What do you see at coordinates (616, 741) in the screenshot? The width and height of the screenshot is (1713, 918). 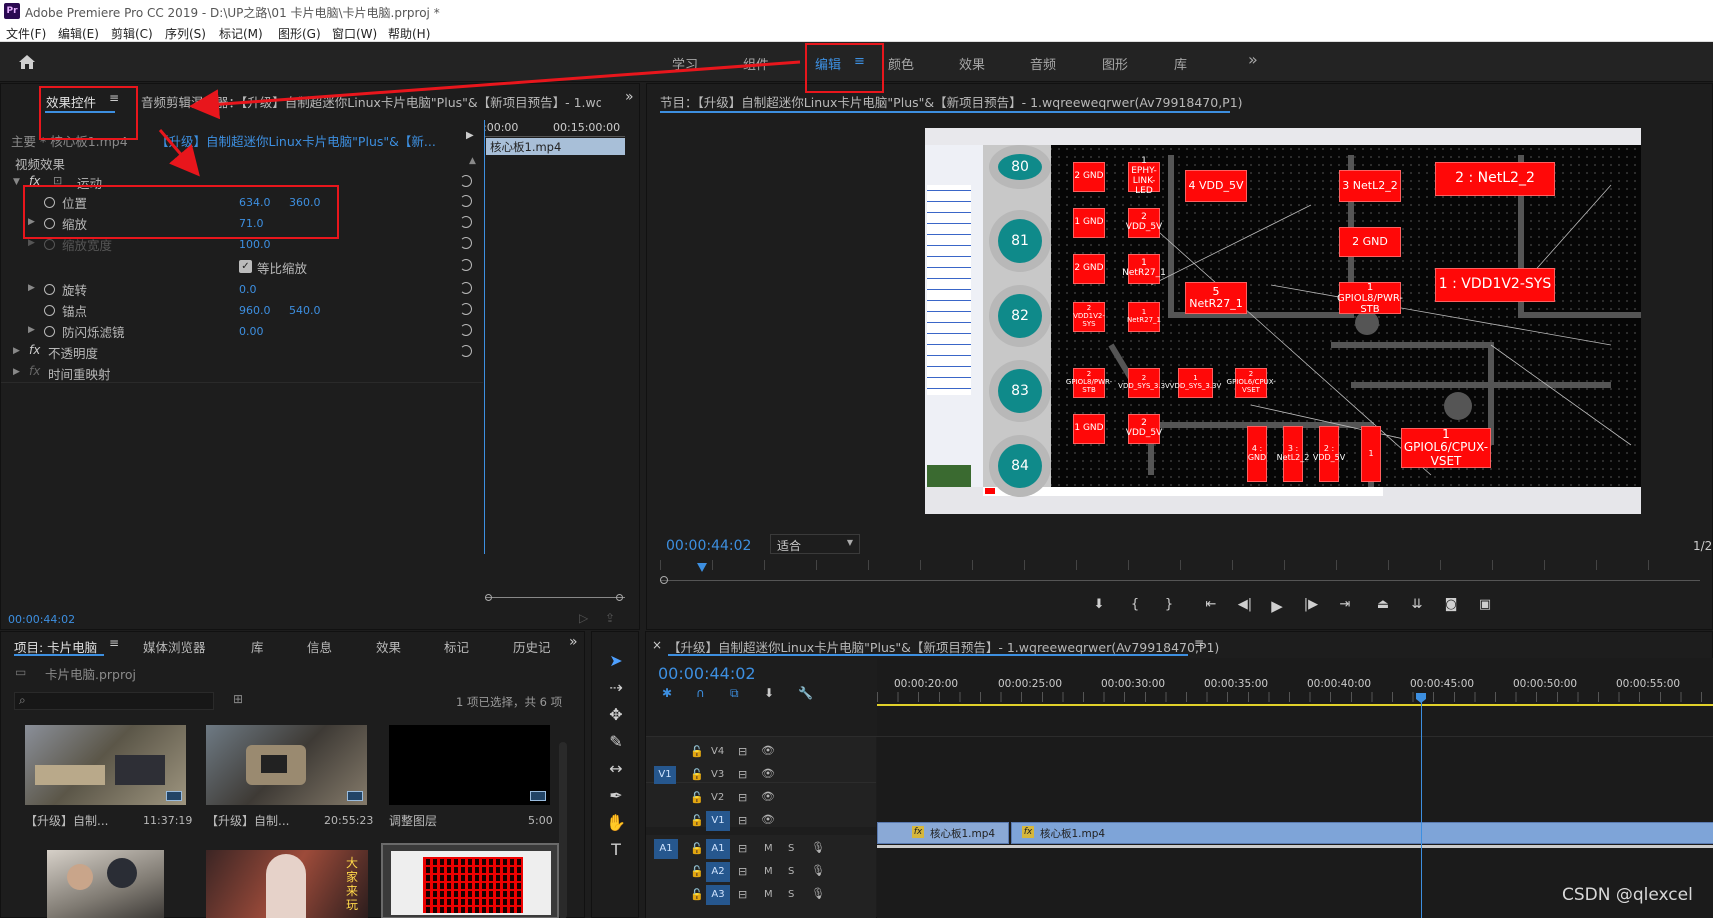 I see `razor-tool-icon: ✎` at bounding box center [616, 741].